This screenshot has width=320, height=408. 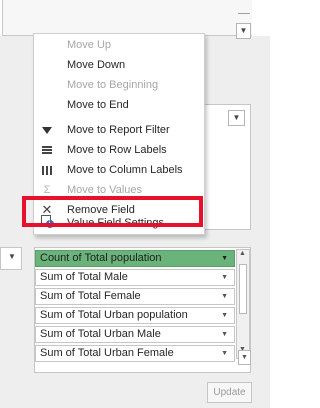 What do you see at coordinates (101, 258) in the screenshot?
I see `value-field-label: Count of Total population` at bounding box center [101, 258].